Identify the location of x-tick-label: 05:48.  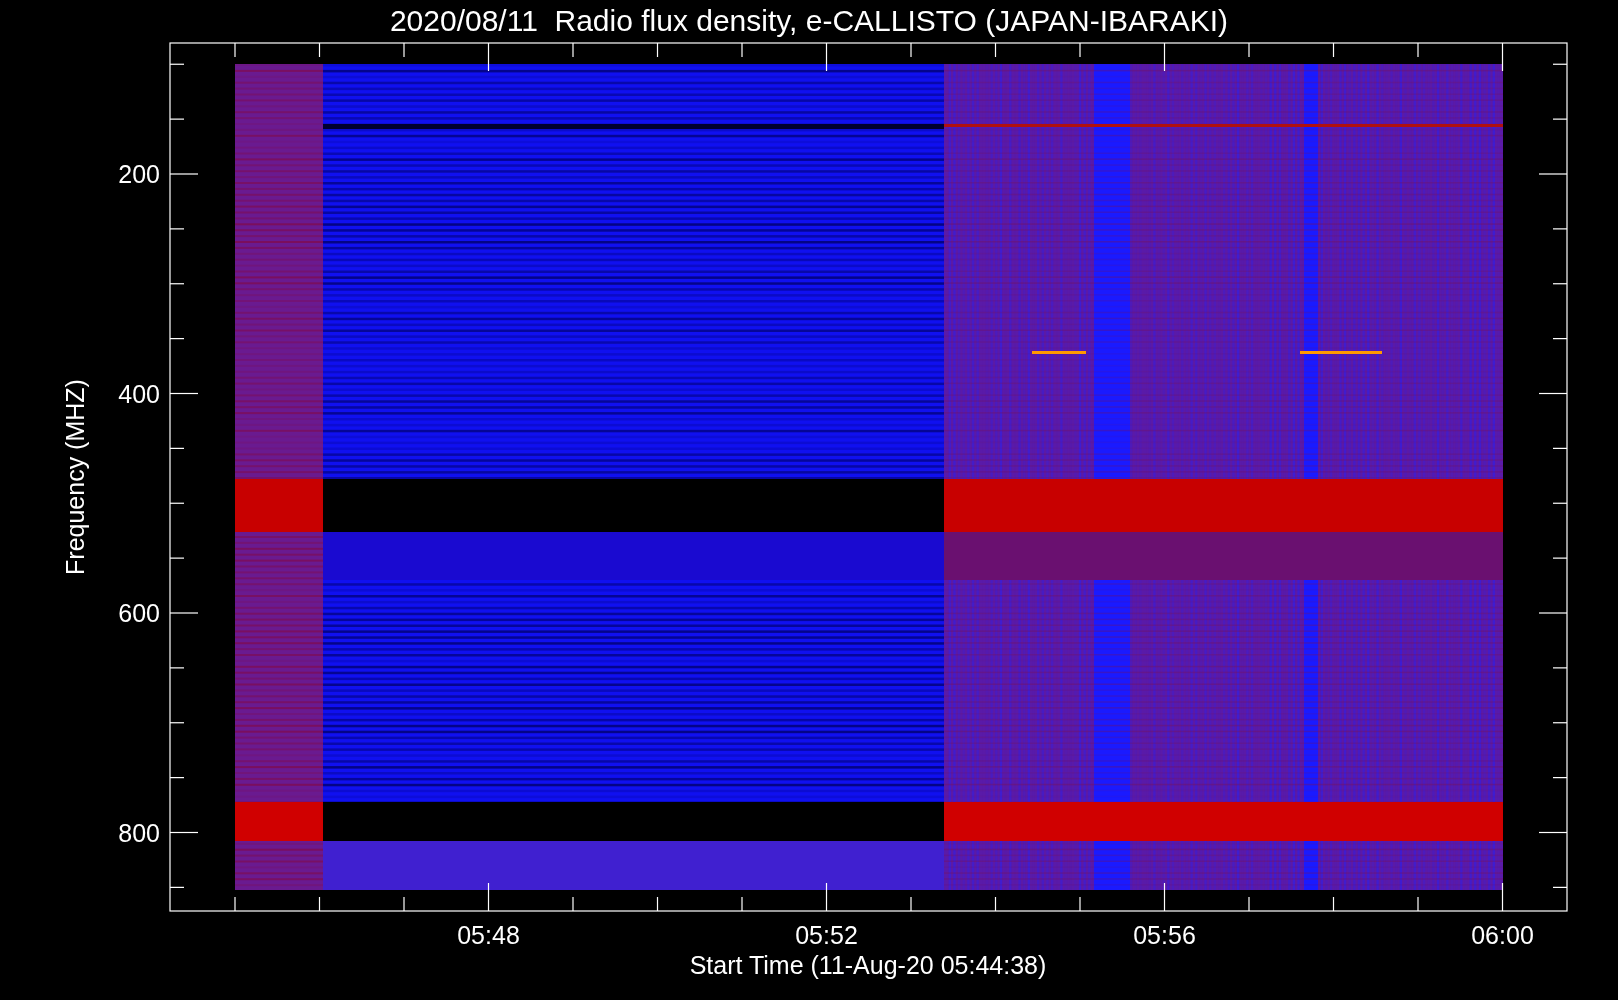
(488, 935).